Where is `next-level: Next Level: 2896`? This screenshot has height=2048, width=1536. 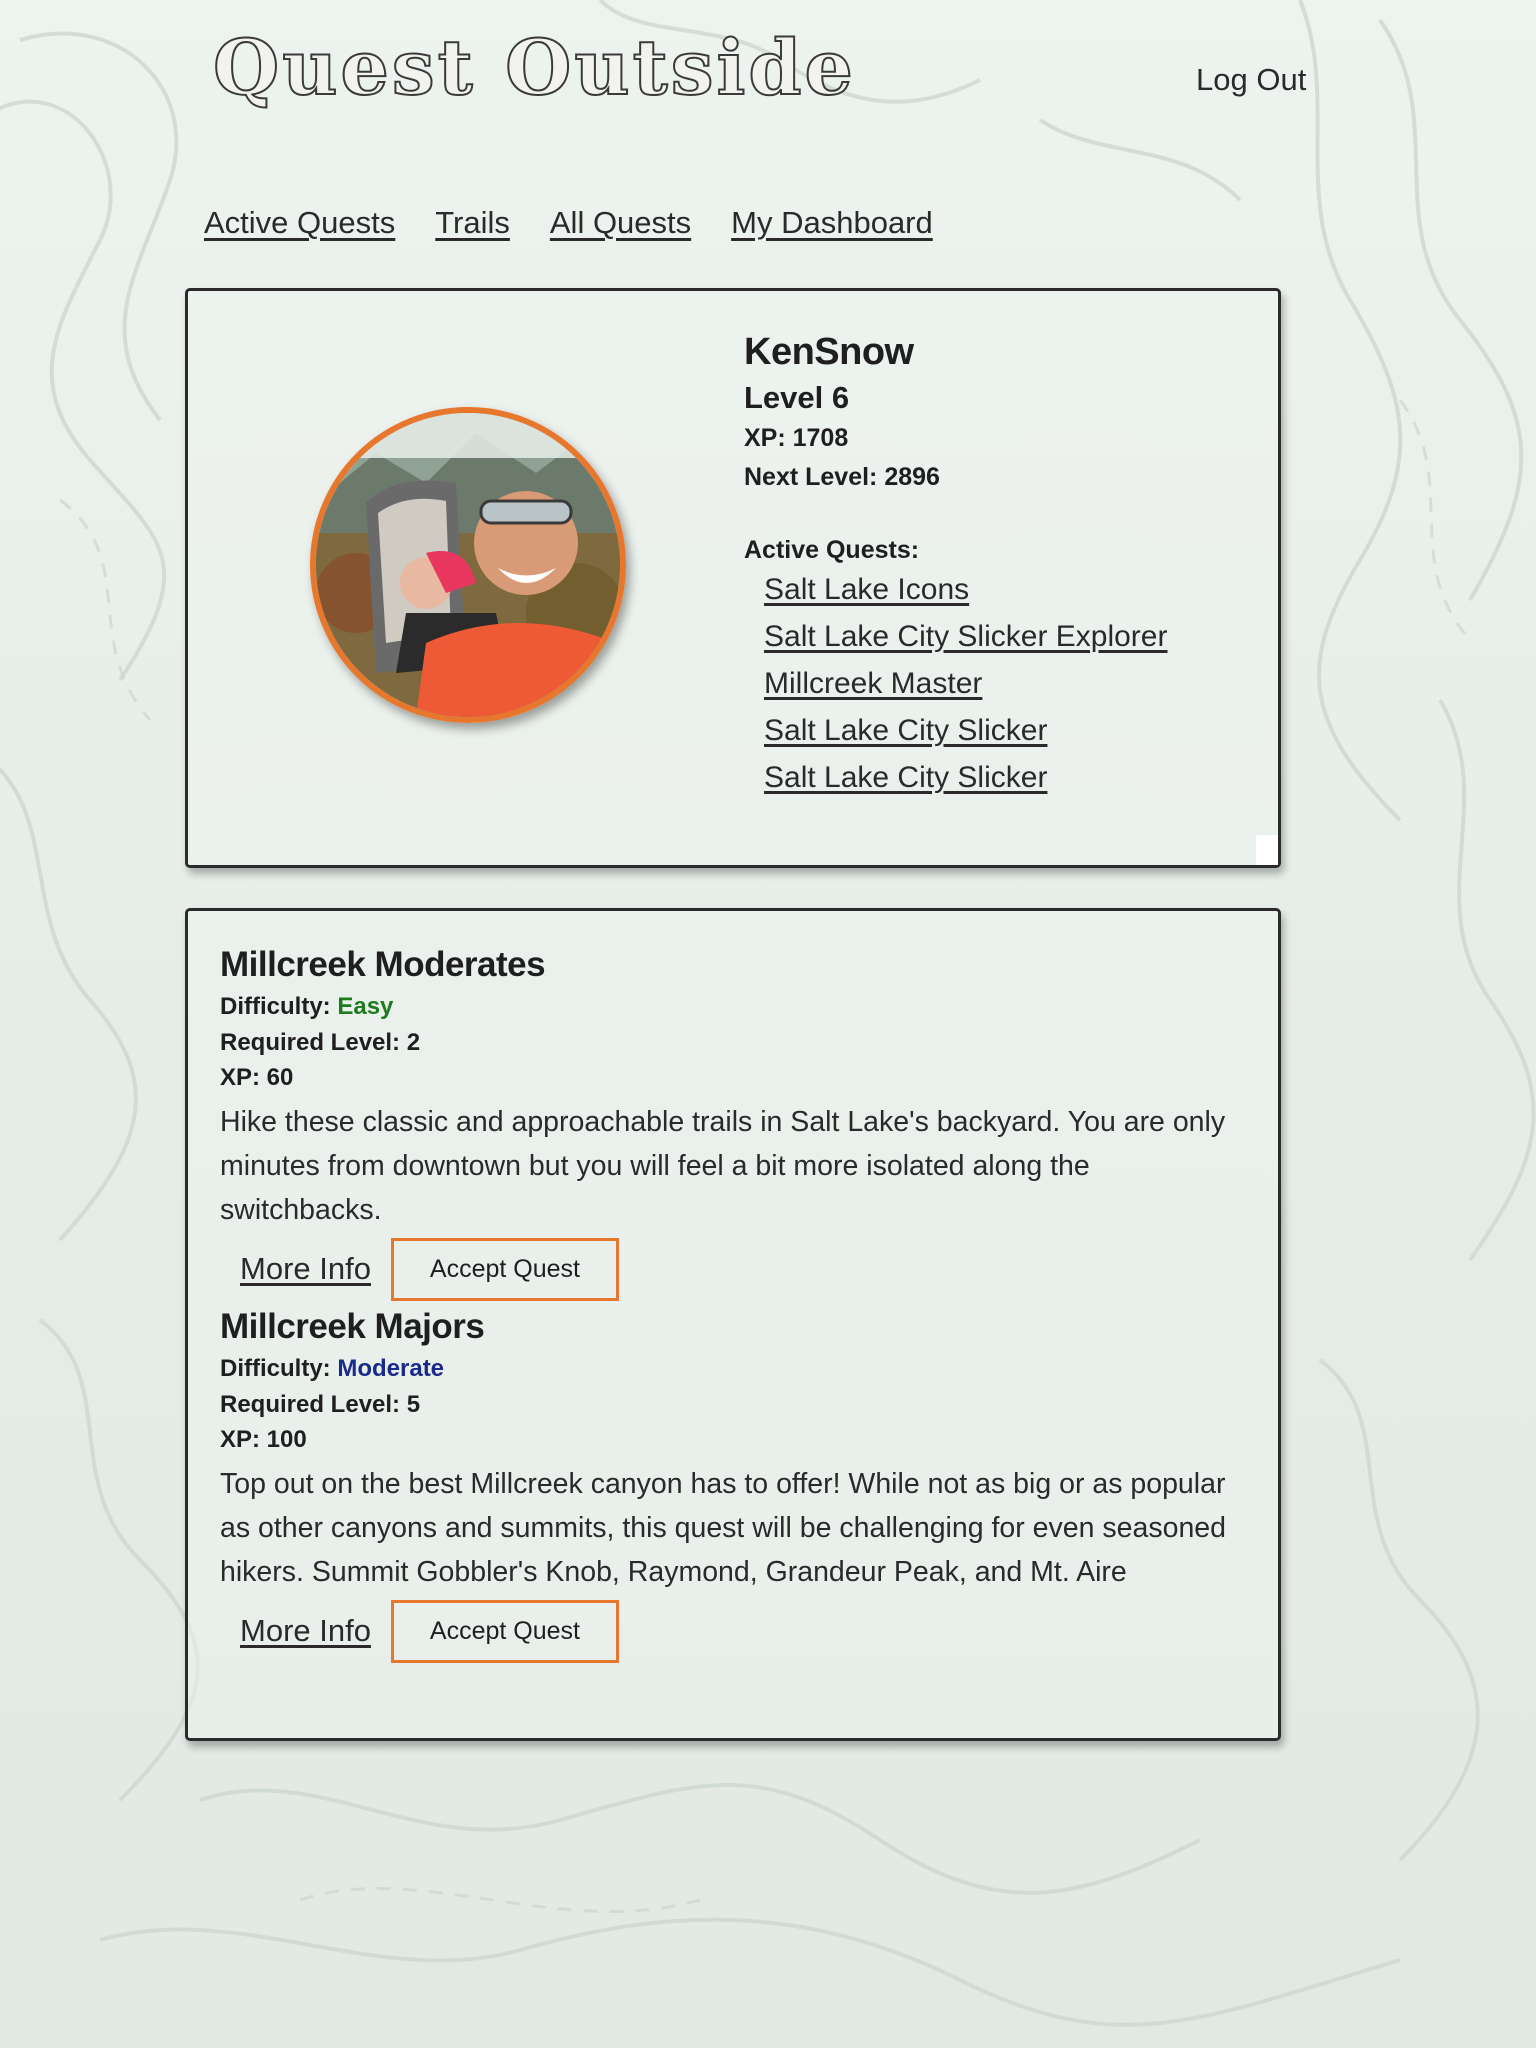
next-level: Next Level: 2896 is located at coordinates (842, 477).